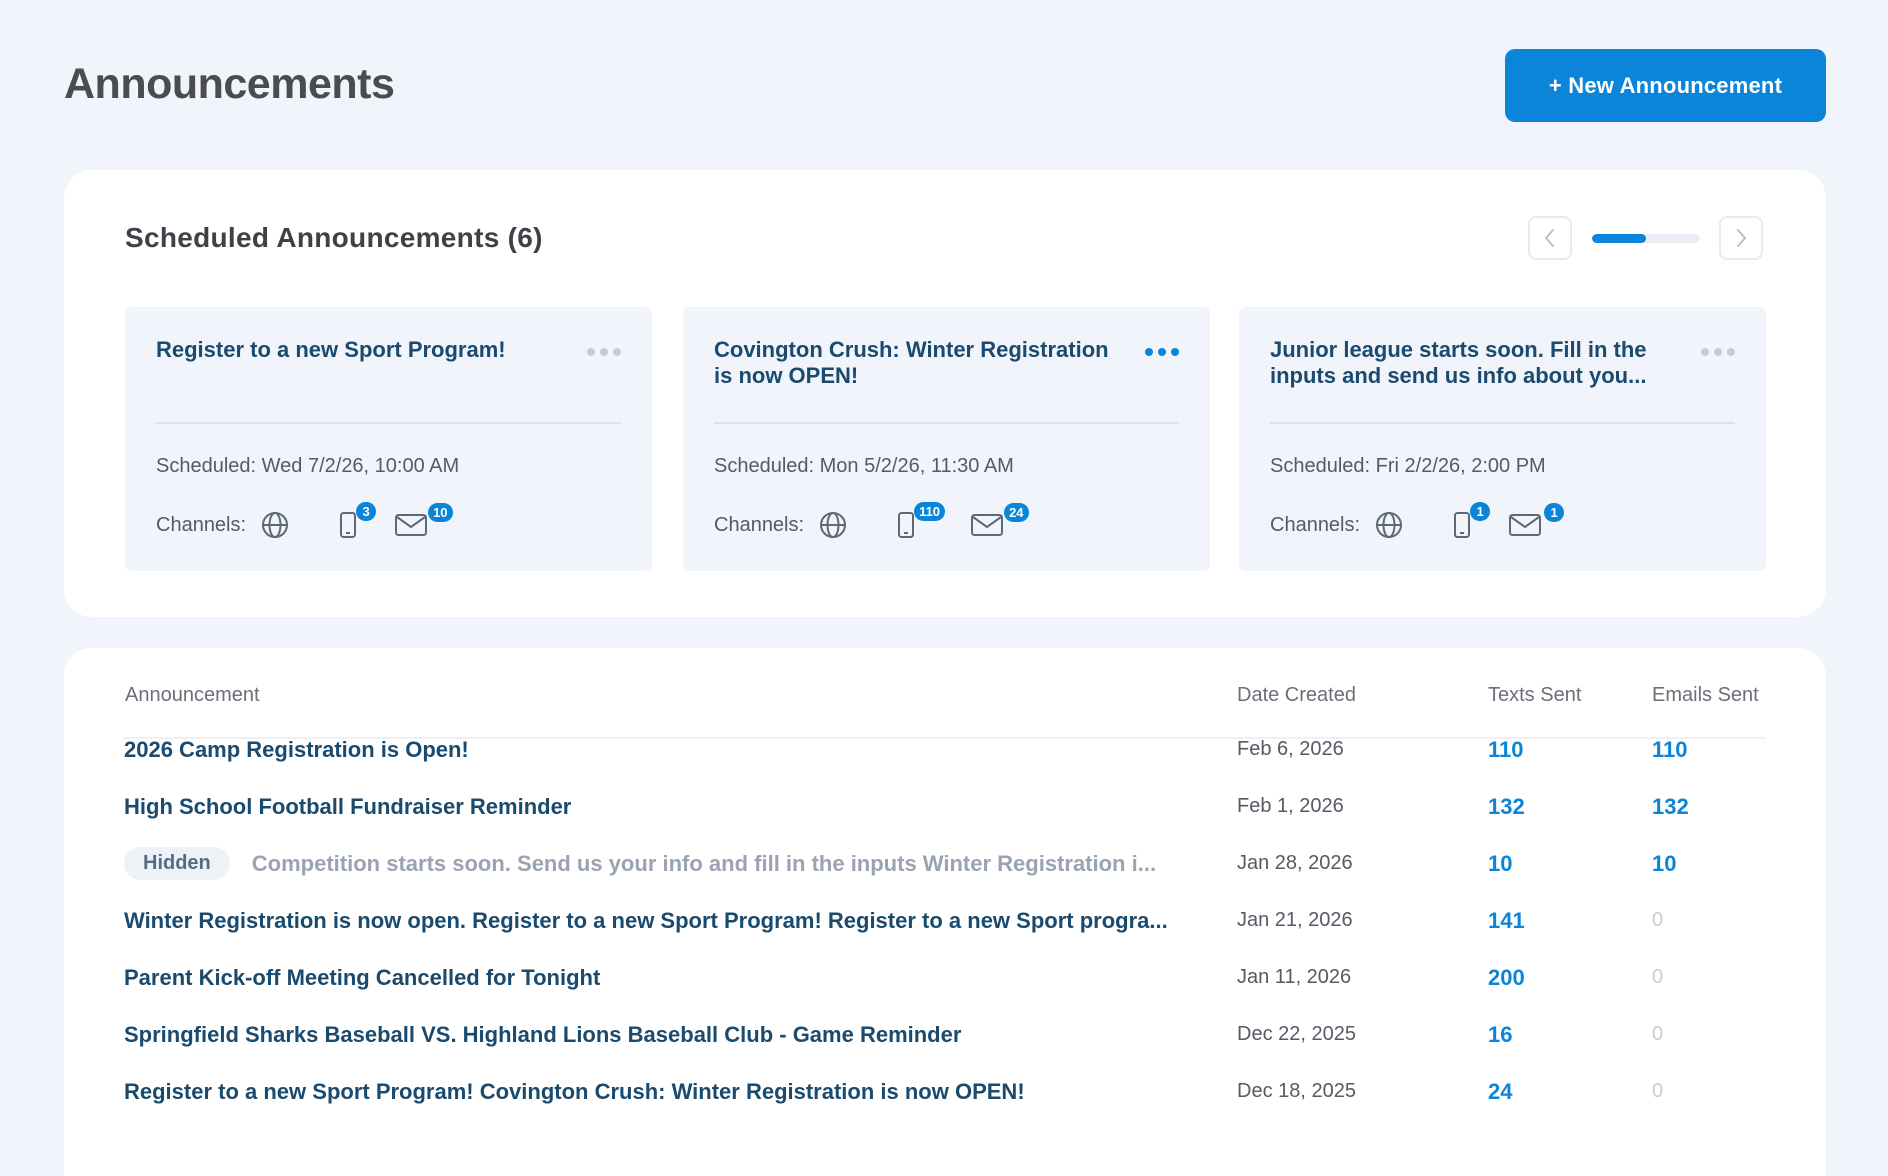  What do you see at coordinates (440, 512) in the screenshot?
I see `emails-badge: 10` at bounding box center [440, 512].